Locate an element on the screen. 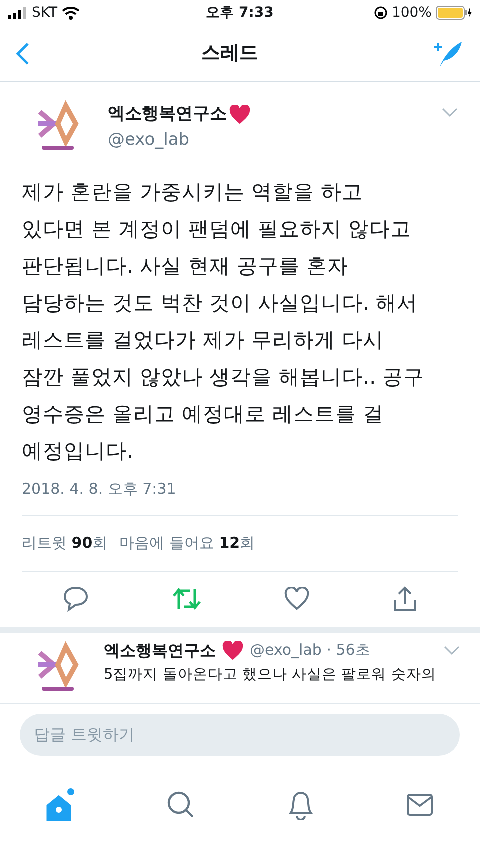  reply-text: 5집까지 돌아온다고 했으나 사실은 팔로워 숫자의 is located at coordinates (271, 675).